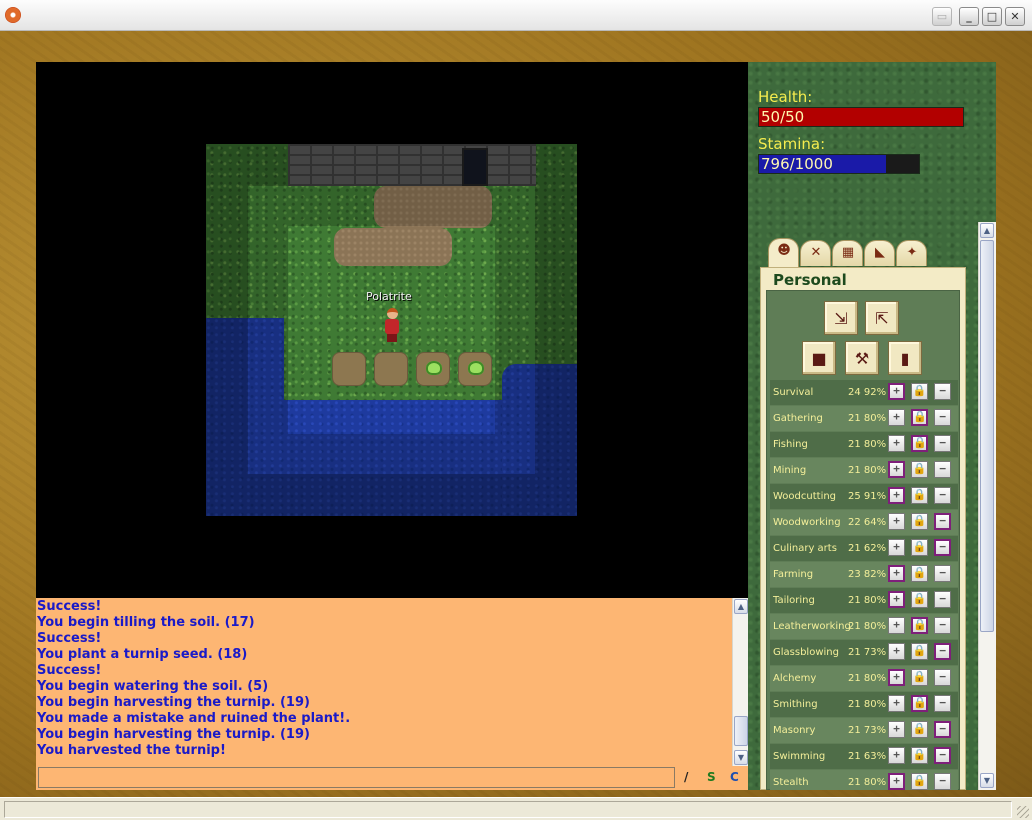 This screenshot has width=1032, height=820. What do you see at coordinates (864, 730) in the screenshot?
I see `skill-row: Masonry 21 73% + 🔒 −` at bounding box center [864, 730].